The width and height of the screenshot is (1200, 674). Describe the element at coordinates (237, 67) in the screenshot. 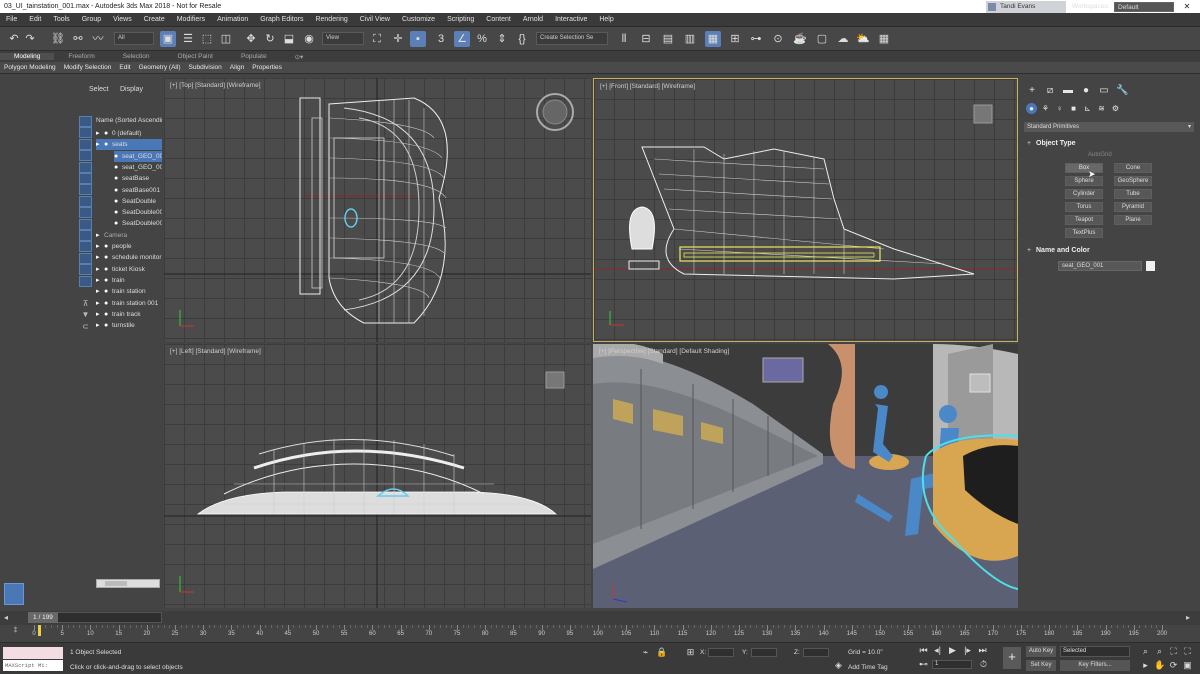

I see `ribbon-item-align: Align` at that location.